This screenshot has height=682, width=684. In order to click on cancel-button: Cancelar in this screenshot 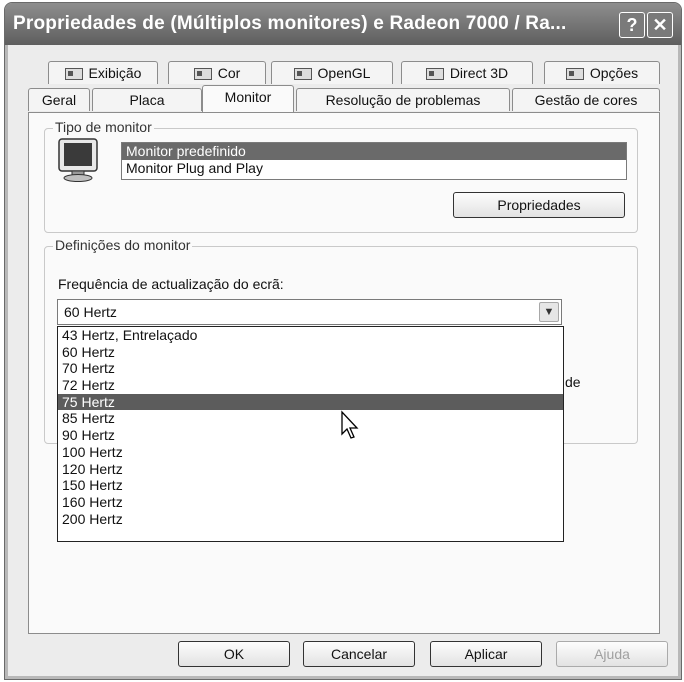, I will do `click(359, 654)`.